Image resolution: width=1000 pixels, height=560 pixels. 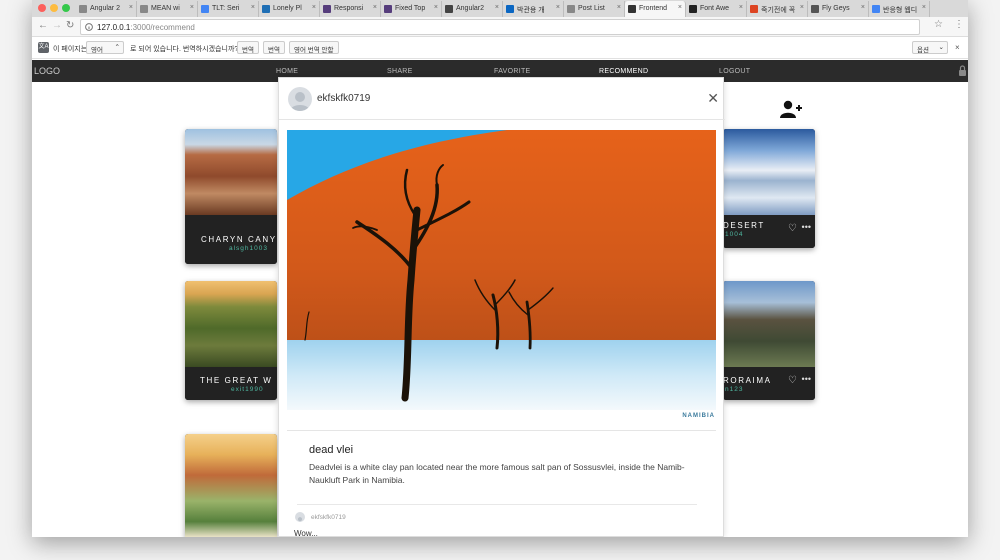 What do you see at coordinates (106, 9) in the screenshot?
I see `browser-tab: Angular 2 ×` at bounding box center [106, 9].